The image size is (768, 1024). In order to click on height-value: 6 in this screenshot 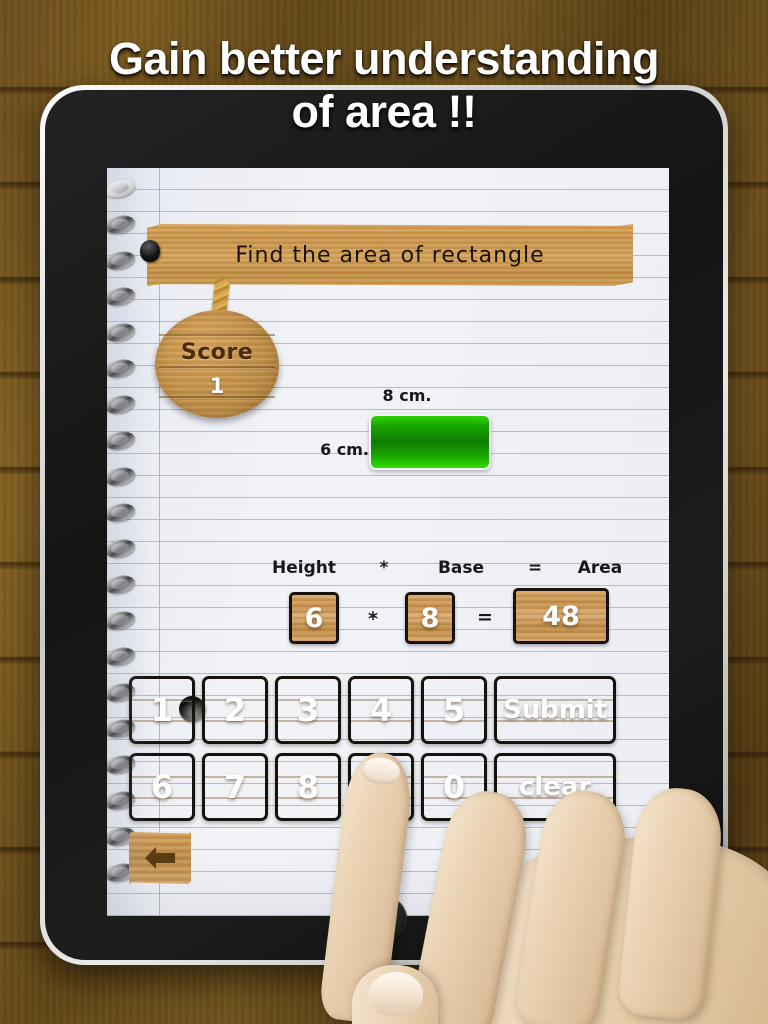, I will do `click(314, 618)`.